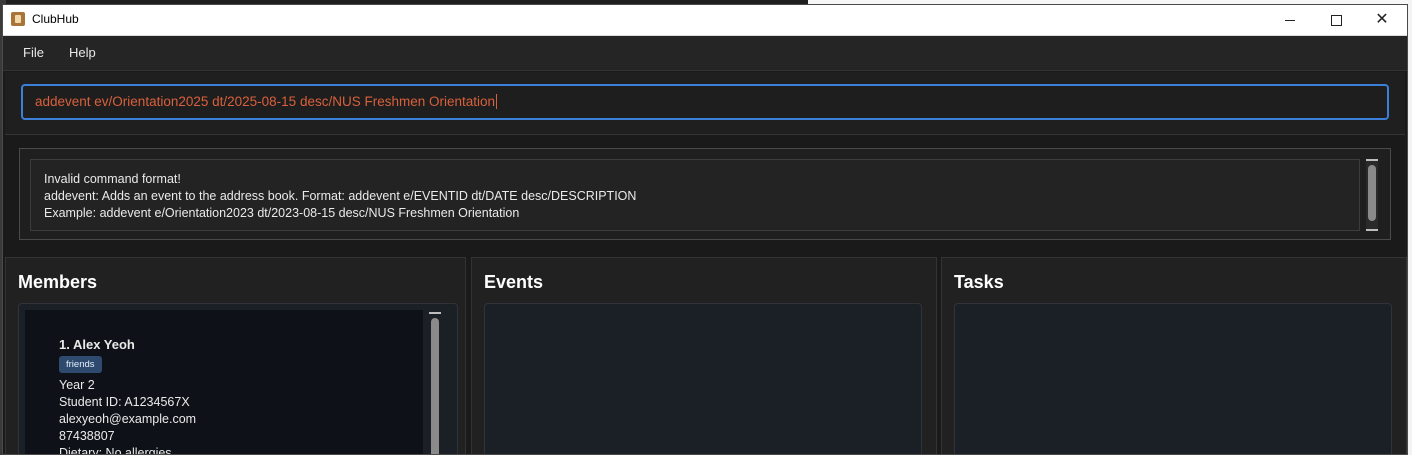 This screenshot has height=455, width=1412. I want to click on result-line: Invalid command format!, so click(112, 179).